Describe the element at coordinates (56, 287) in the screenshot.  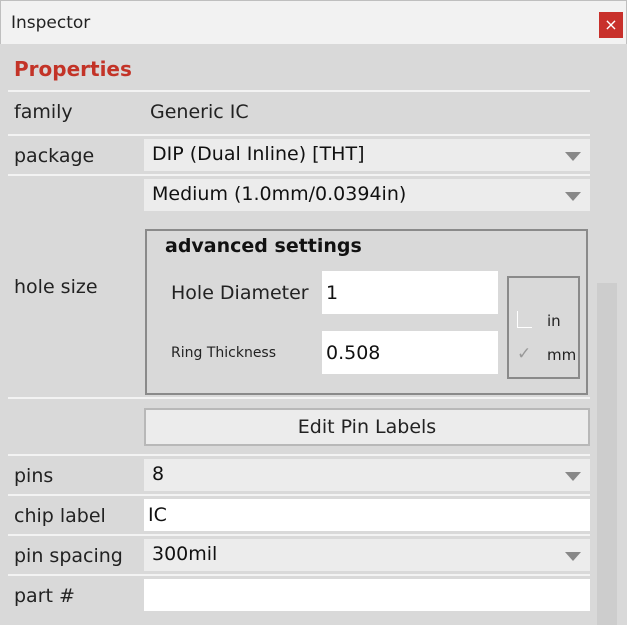
I see `hole-size-label: hole size` at that location.